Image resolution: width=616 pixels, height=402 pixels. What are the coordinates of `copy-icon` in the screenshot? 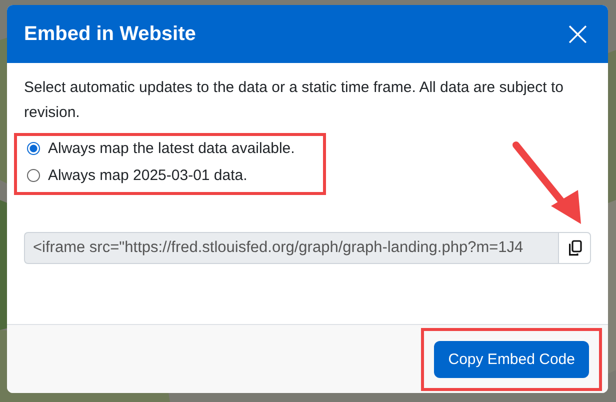 It's located at (575, 248).